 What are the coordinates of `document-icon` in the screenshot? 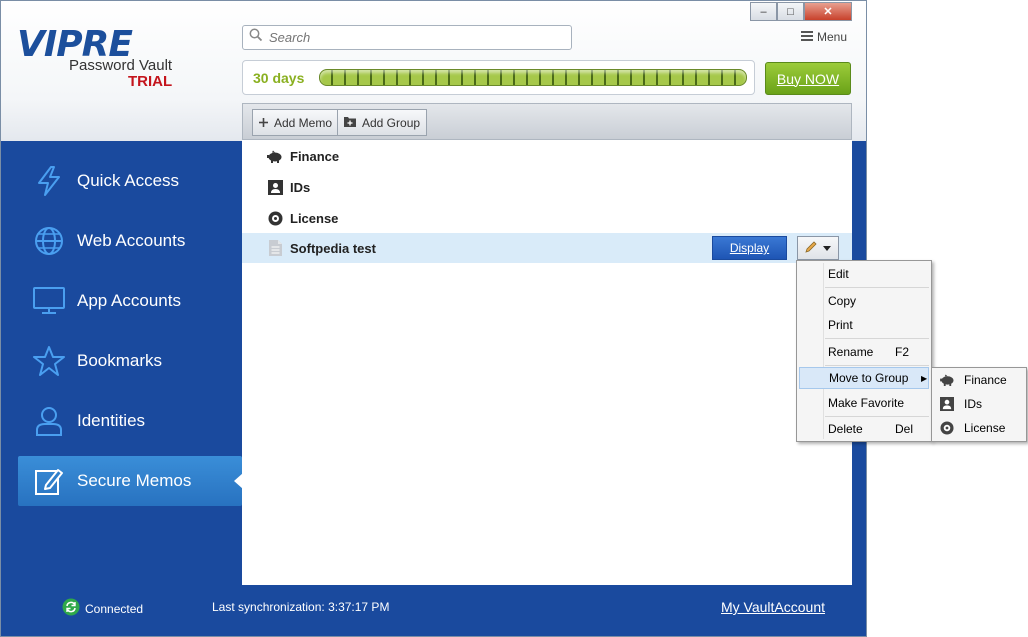 It's located at (275, 248).